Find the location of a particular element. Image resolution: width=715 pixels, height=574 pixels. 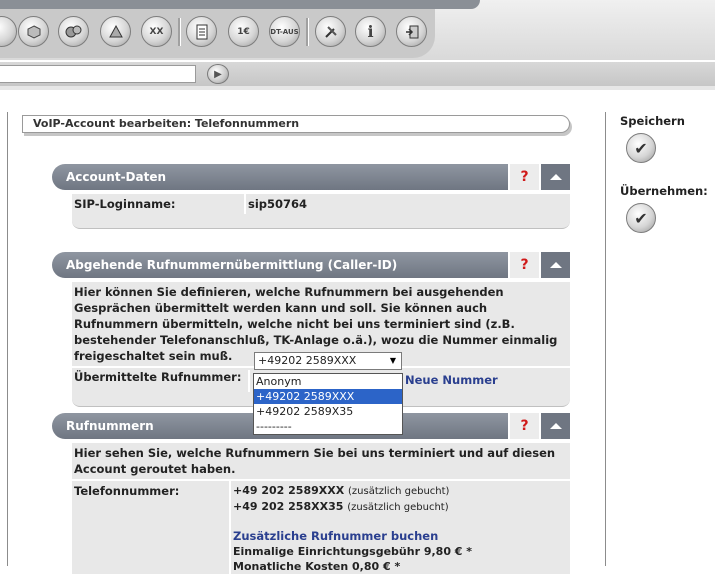

apply-button: ✔ is located at coordinates (641, 218).